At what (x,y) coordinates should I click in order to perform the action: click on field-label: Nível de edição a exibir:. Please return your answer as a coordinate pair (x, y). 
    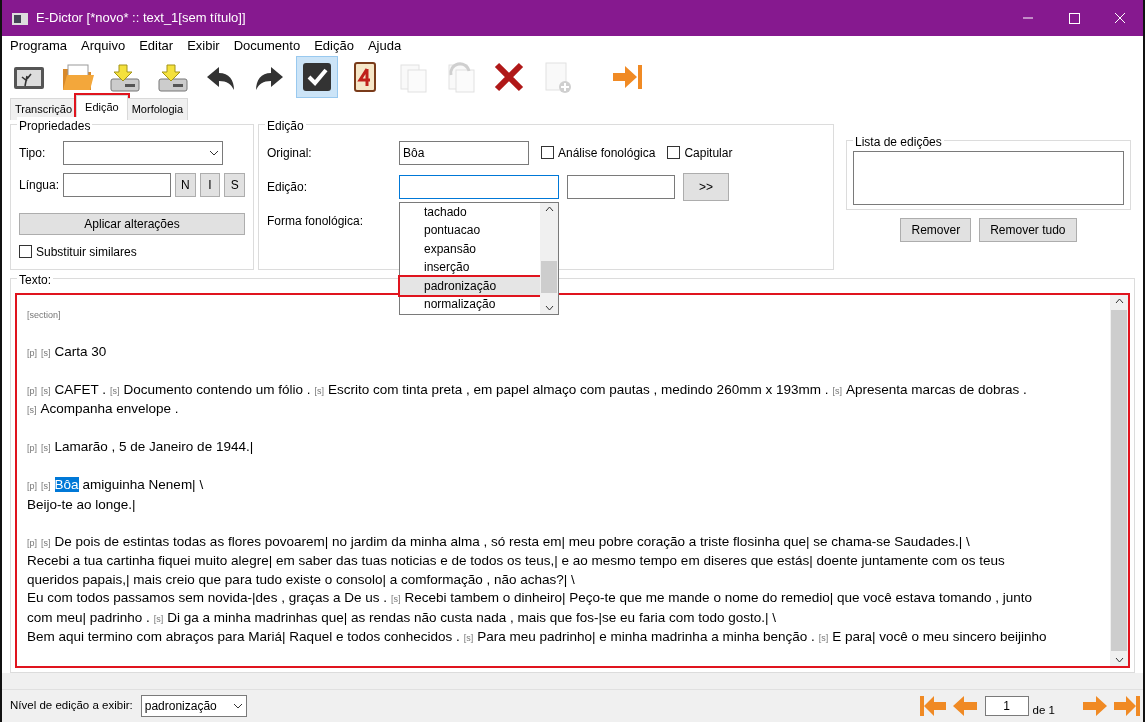
    Looking at the image, I should click on (71, 706).